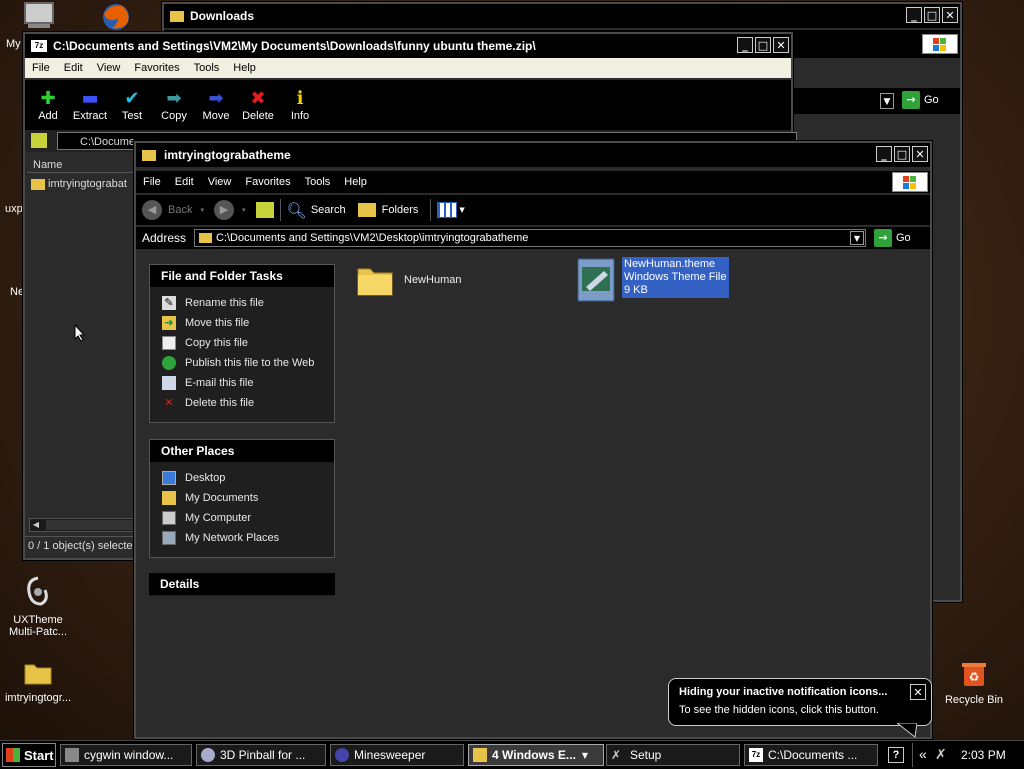  I want to click on panel-header: Other Places, so click(242, 451).